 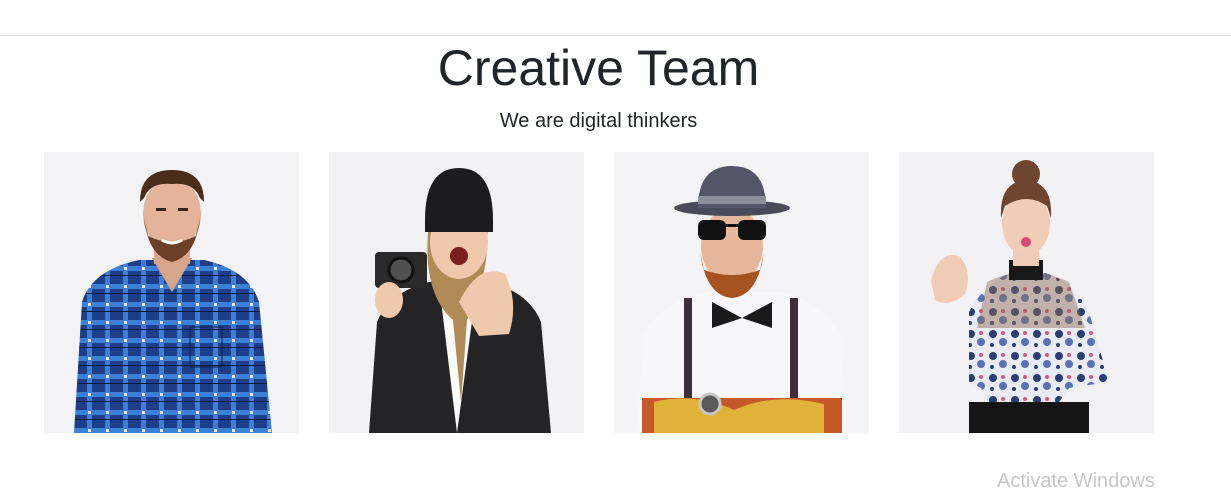 What do you see at coordinates (1076, 481) in the screenshot?
I see `os-watermark: Activate Windows` at bounding box center [1076, 481].